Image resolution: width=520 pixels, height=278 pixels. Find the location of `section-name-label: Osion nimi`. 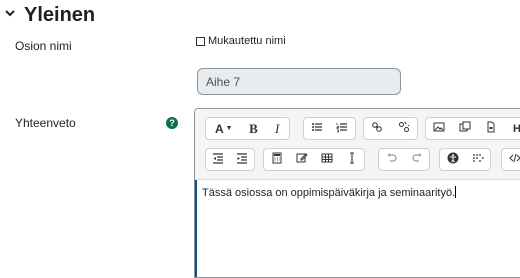

section-name-label: Osion nimi is located at coordinates (43, 46).